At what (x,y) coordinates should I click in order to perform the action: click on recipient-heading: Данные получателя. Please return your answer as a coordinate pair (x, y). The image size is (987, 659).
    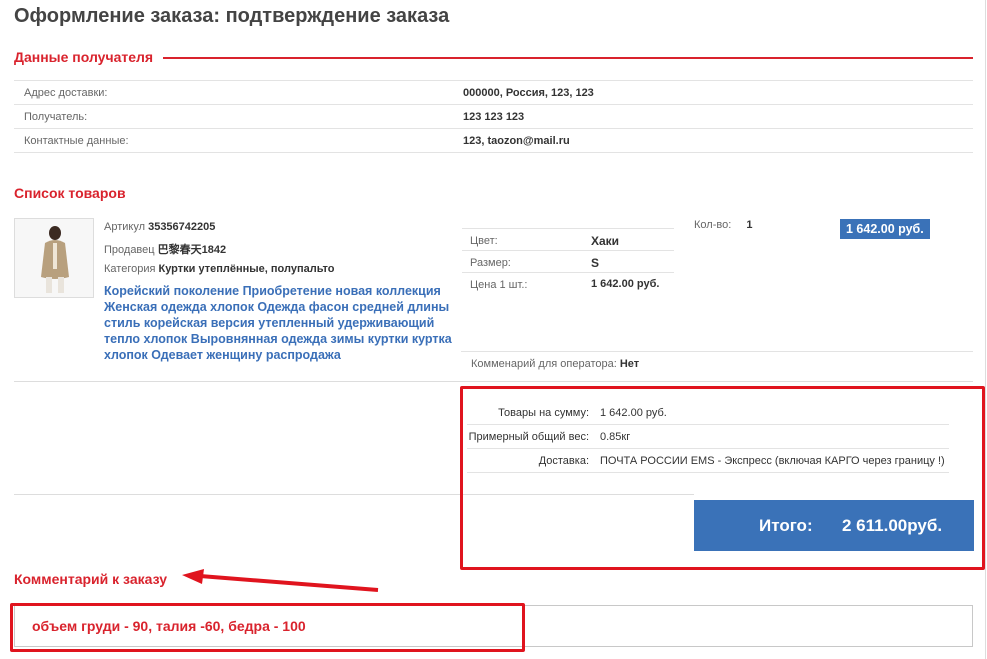
    Looking at the image, I should click on (84, 57).